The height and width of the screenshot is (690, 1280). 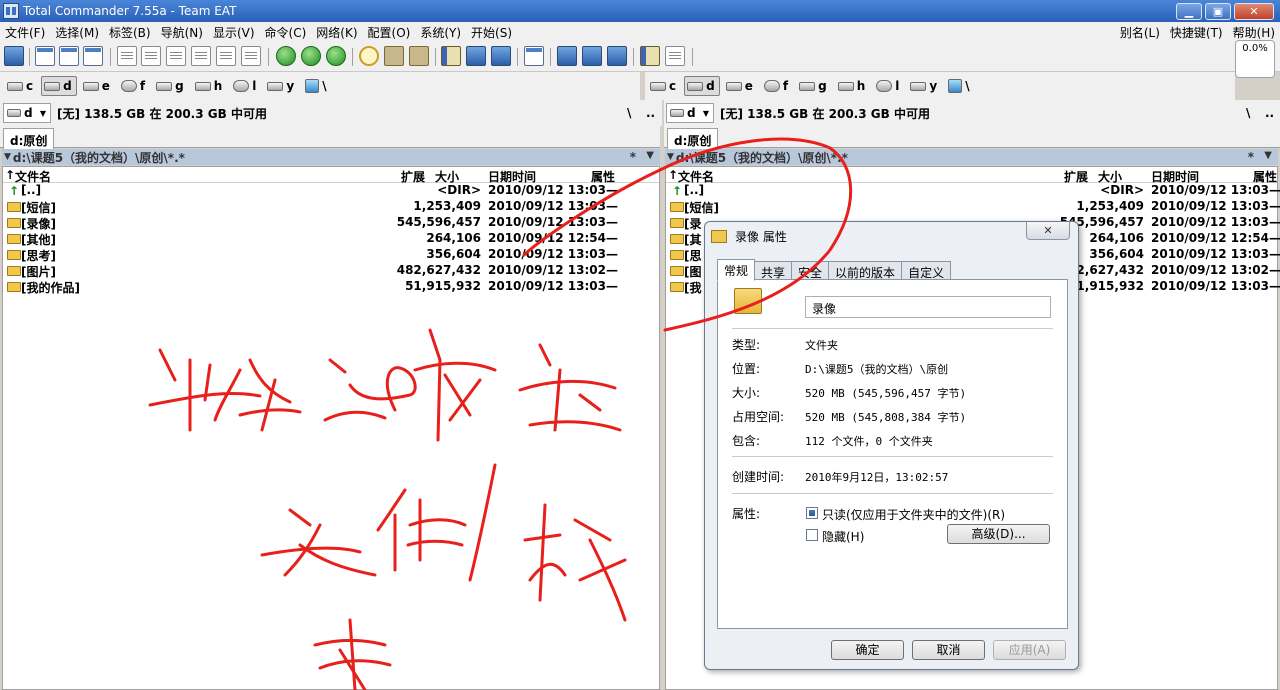 I want to click on cancel-button: 取消, so click(x=948, y=650).